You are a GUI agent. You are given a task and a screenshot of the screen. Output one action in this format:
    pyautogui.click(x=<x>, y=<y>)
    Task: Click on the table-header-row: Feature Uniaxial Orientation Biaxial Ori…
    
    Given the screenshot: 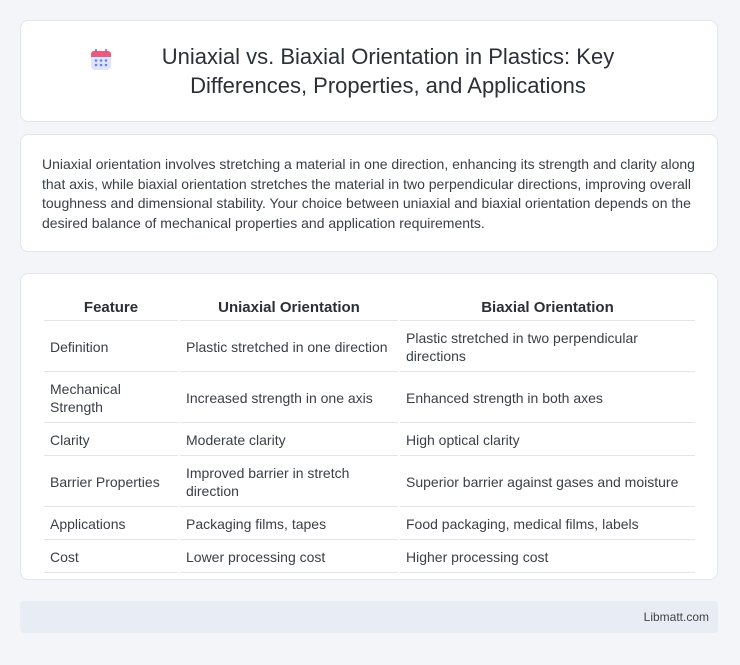 What is the action you would take?
    pyautogui.click(x=369, y=307)
    